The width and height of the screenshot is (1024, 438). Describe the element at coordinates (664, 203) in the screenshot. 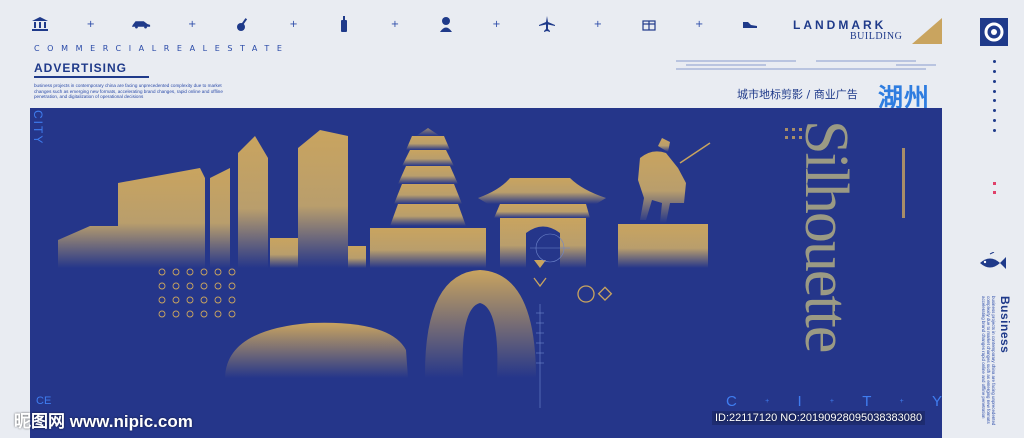

I see `equestrian-statue-silhouette` at that location.